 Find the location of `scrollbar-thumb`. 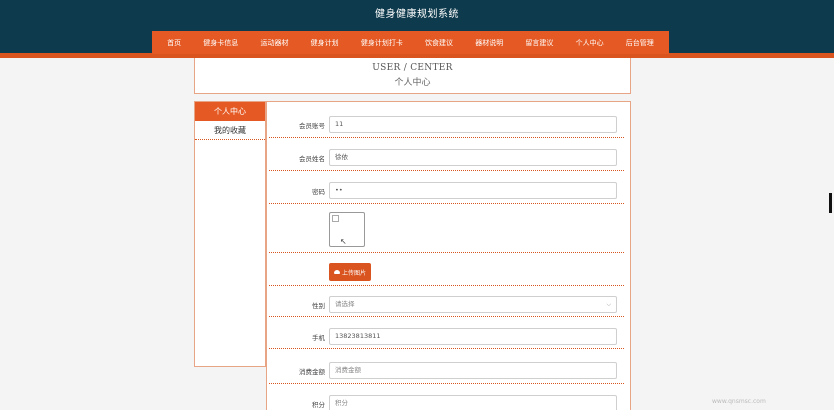

scrollbar-thumb is located at coordinates (830, 203).